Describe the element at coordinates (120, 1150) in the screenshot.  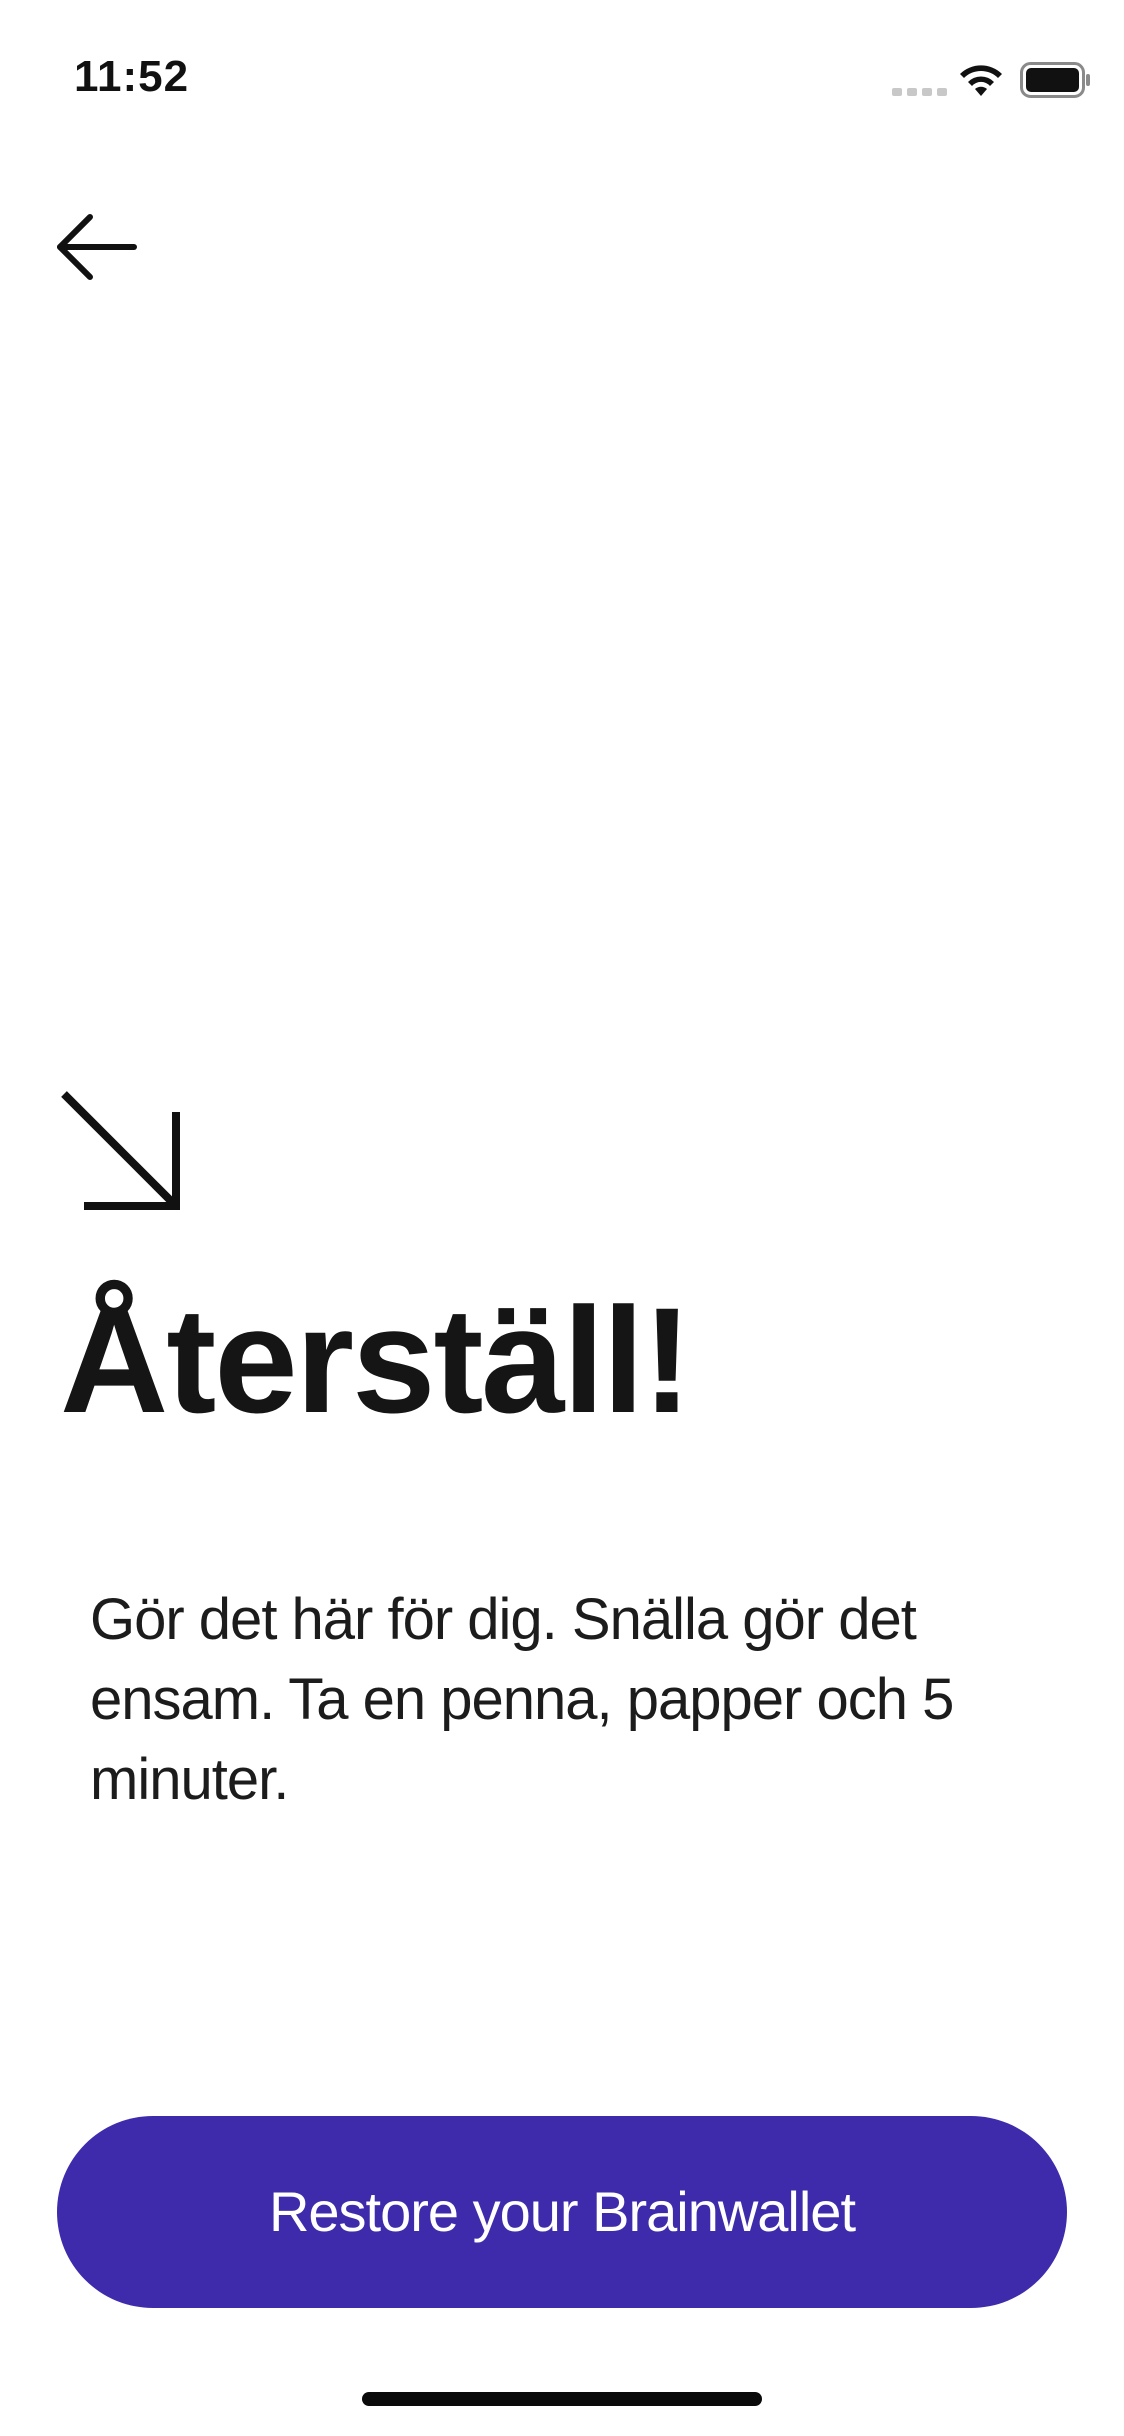
I see `arrow-down-right-icon` at that location.